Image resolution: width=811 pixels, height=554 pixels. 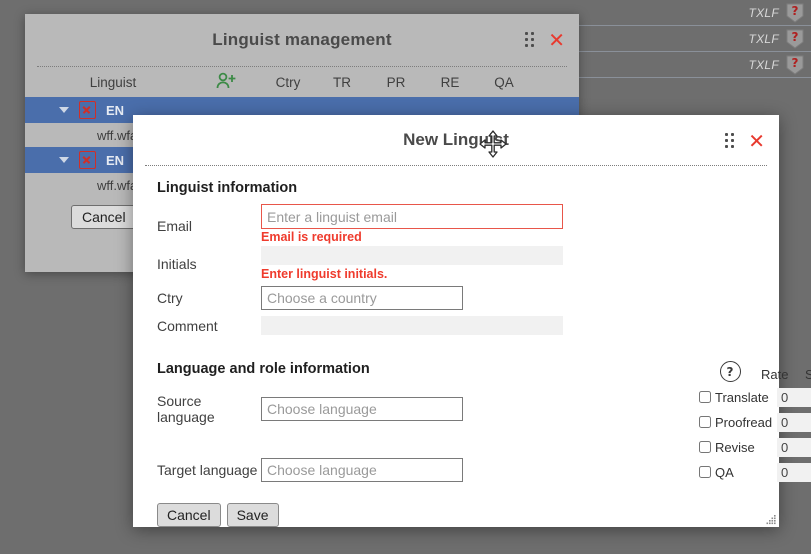 What do you see at coordinates (794, 397) in the screenshot?
I see `rate-input-translate` at bounding box center [794, 397].